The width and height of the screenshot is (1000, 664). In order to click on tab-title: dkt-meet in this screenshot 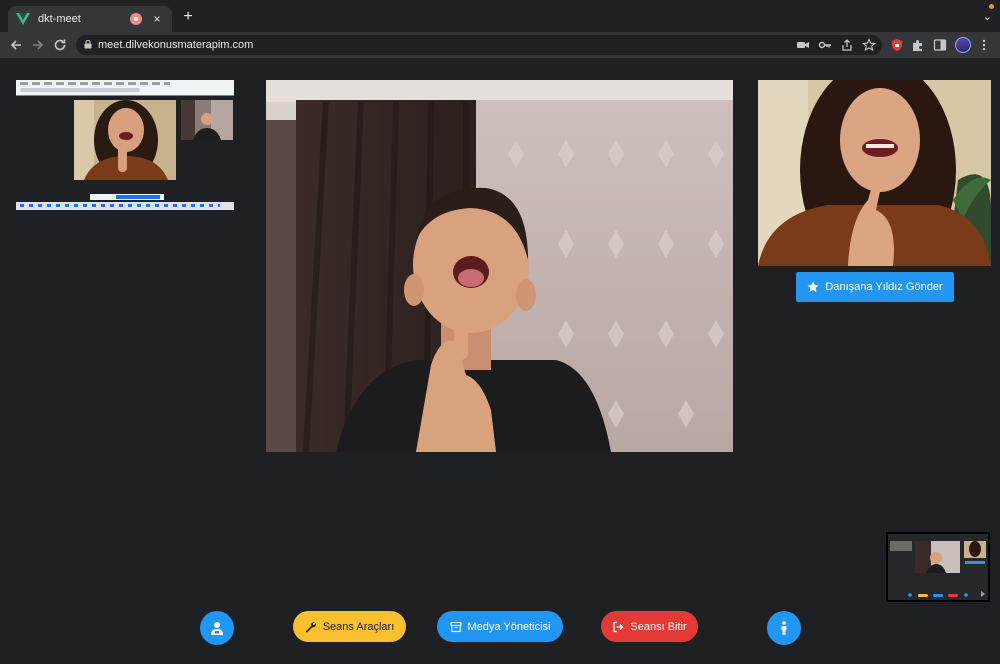, I will do `click(59, 19)`.